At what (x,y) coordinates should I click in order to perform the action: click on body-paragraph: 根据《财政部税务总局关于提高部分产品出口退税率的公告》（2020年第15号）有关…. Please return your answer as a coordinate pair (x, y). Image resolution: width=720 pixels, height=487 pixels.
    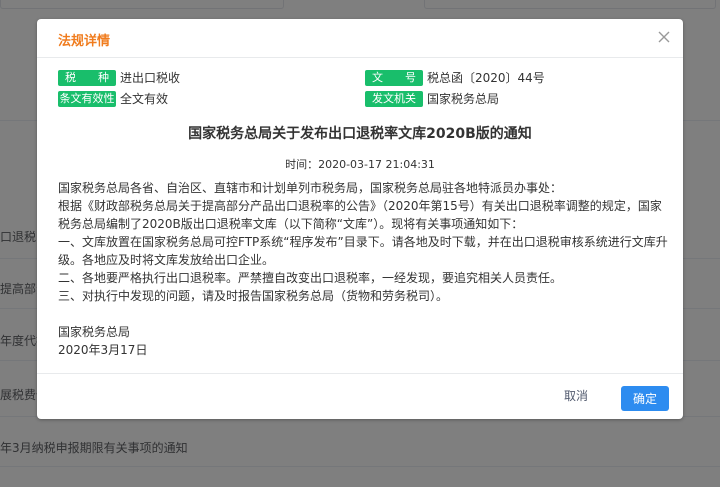
    Looking at the image, I should click on (360, 215).